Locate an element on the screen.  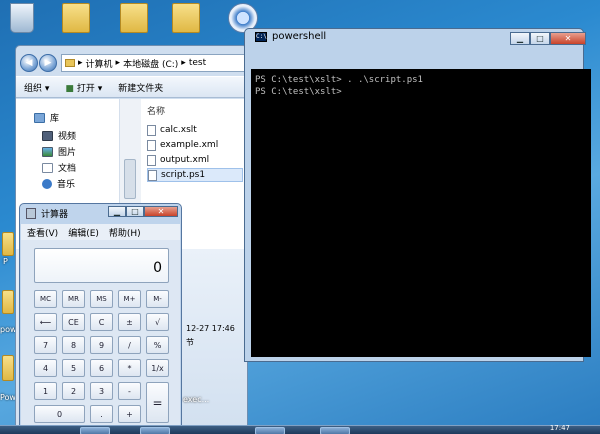
nav-item-documents: 文档 is located at coordinates (59, 167).